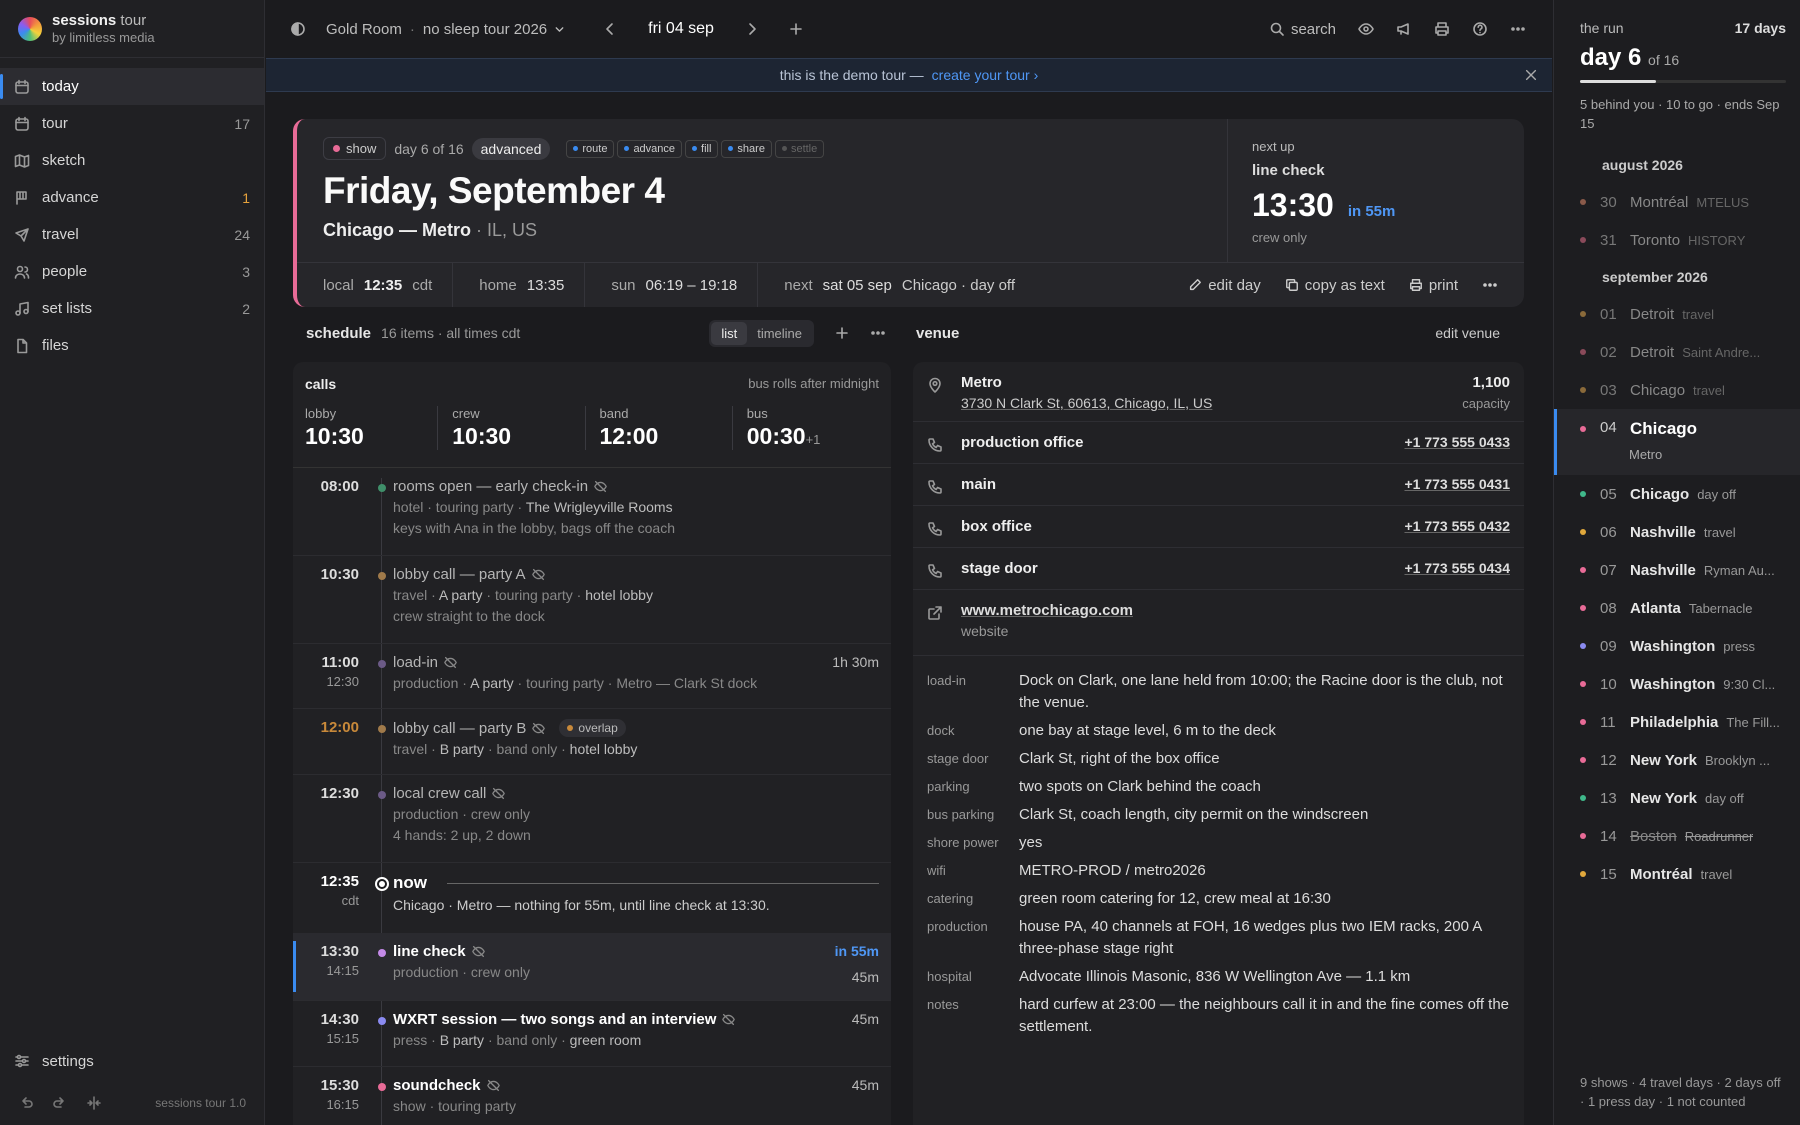 The image size is (1800, 1125). I want to click on brand: sessions tour by limitless media, so click(132, 29).